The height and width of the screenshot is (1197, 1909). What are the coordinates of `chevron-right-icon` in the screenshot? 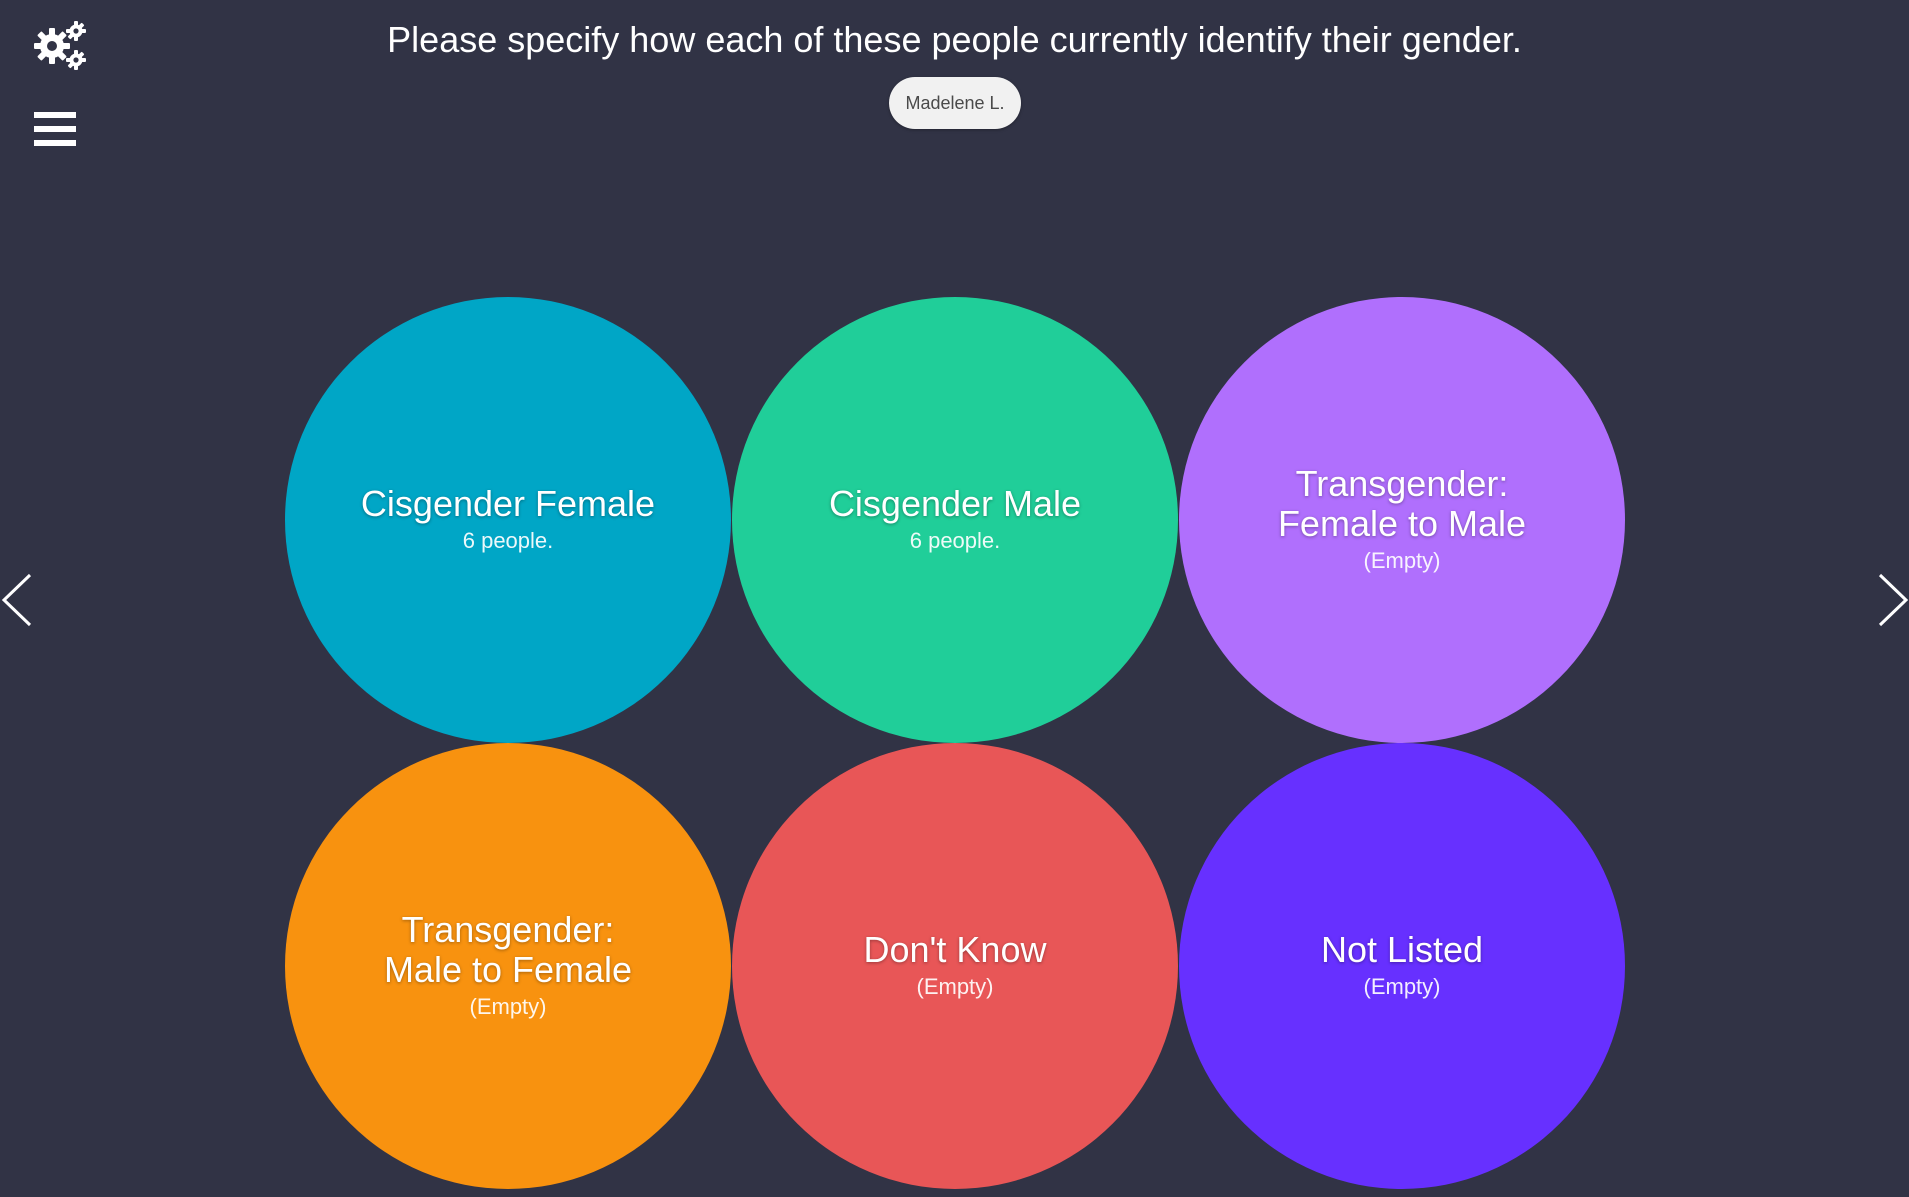 It's located at (1891, 600).